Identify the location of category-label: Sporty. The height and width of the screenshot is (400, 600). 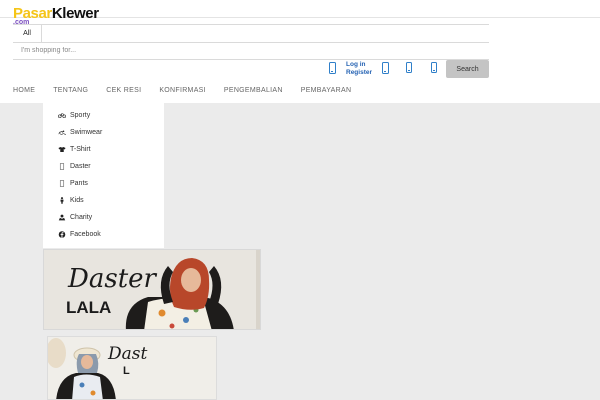
(80, 115).